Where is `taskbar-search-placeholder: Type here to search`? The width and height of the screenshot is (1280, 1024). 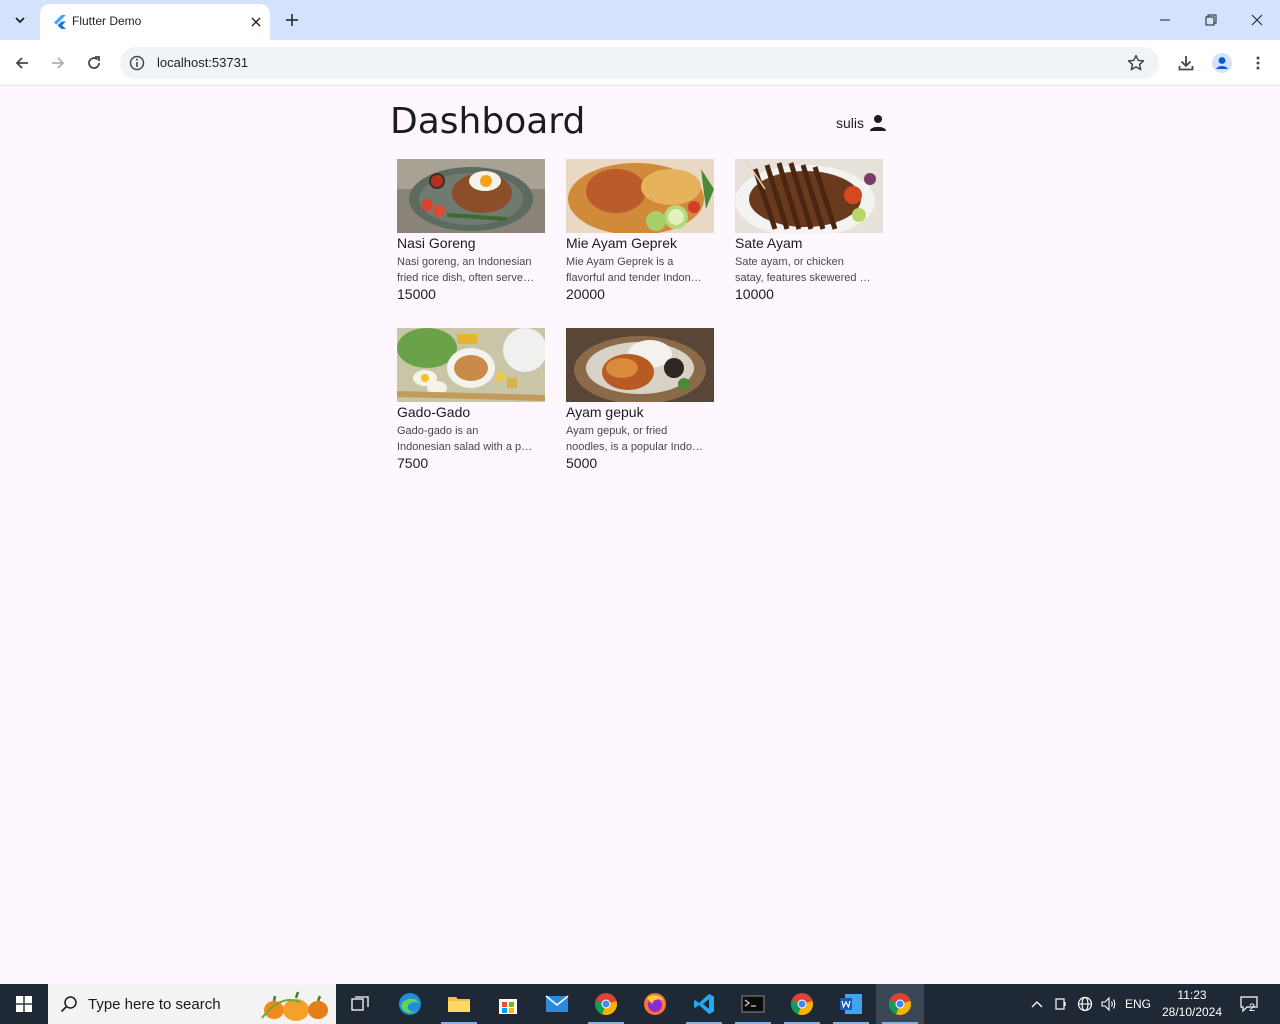
taskbar-search-placeholder: Type here to search is located at coordinates (154, 1004).